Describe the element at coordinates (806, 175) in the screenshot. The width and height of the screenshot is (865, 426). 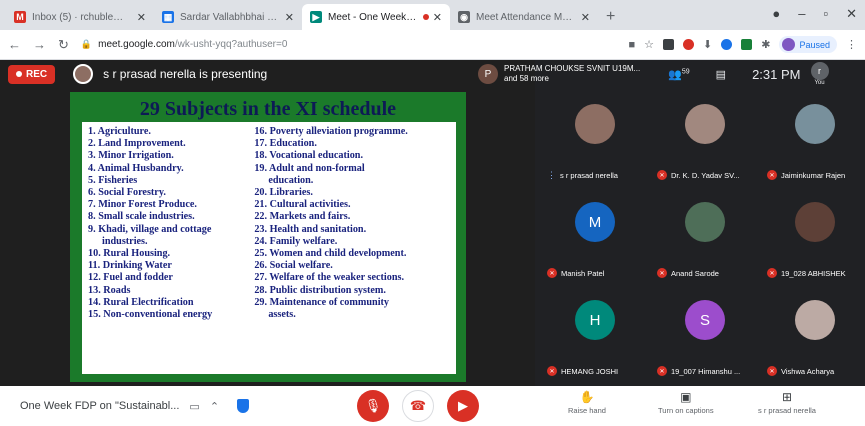
I see `participant-label: ✕ Jaiminkumar Rajen` at that location.